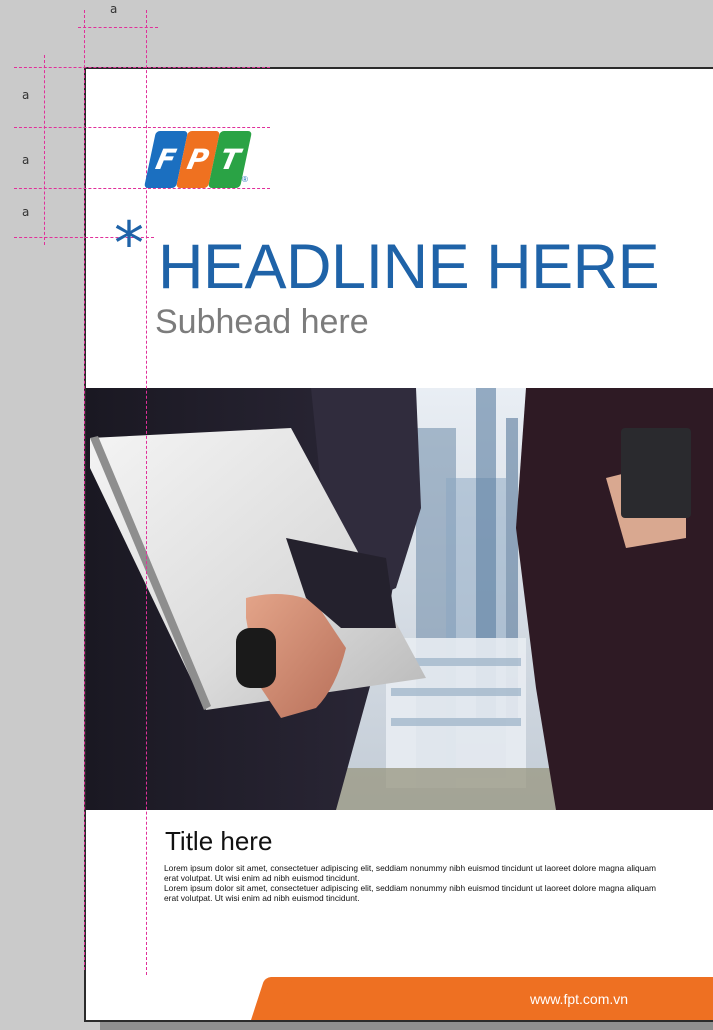 The image size is (713, 1030). What do you see at coordinates (409, 267) in the screenshot?
I see `headline: HEADLINE HERE` at bounding box center [409, 267].